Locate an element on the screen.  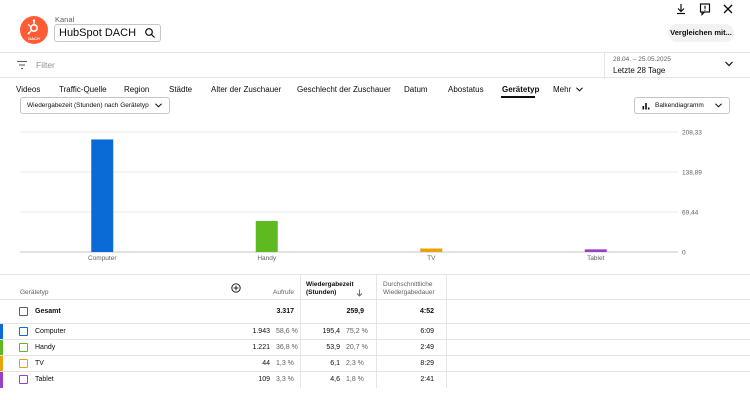
col-header-avg-duration: Durchschnittliche Wiedergabedauer is located at coordinates (414, 289).